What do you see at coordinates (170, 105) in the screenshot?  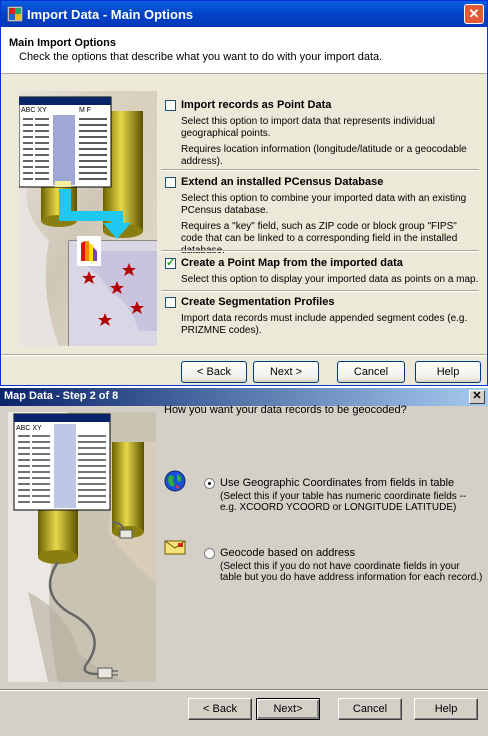 I see `import-point-data-checkbox` at bounding box center [170, 105].